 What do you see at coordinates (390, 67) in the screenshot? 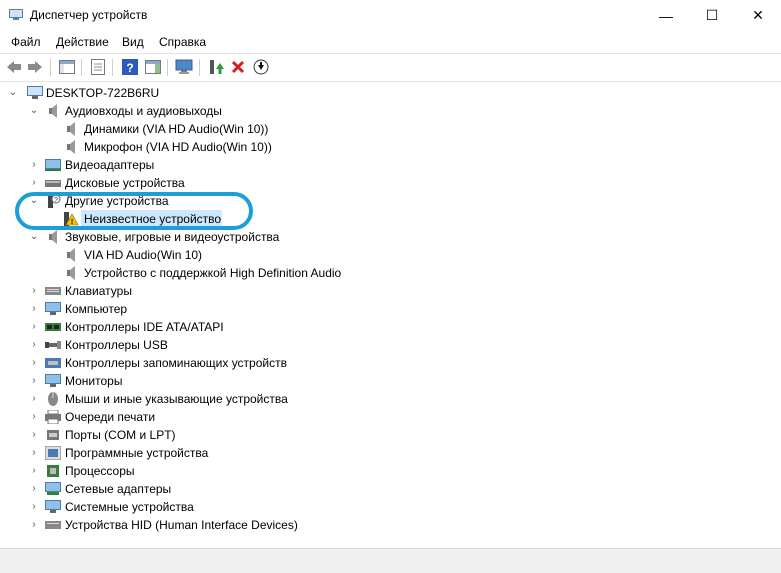
I see `toolbar: ?` at bounding box center [390, 67].